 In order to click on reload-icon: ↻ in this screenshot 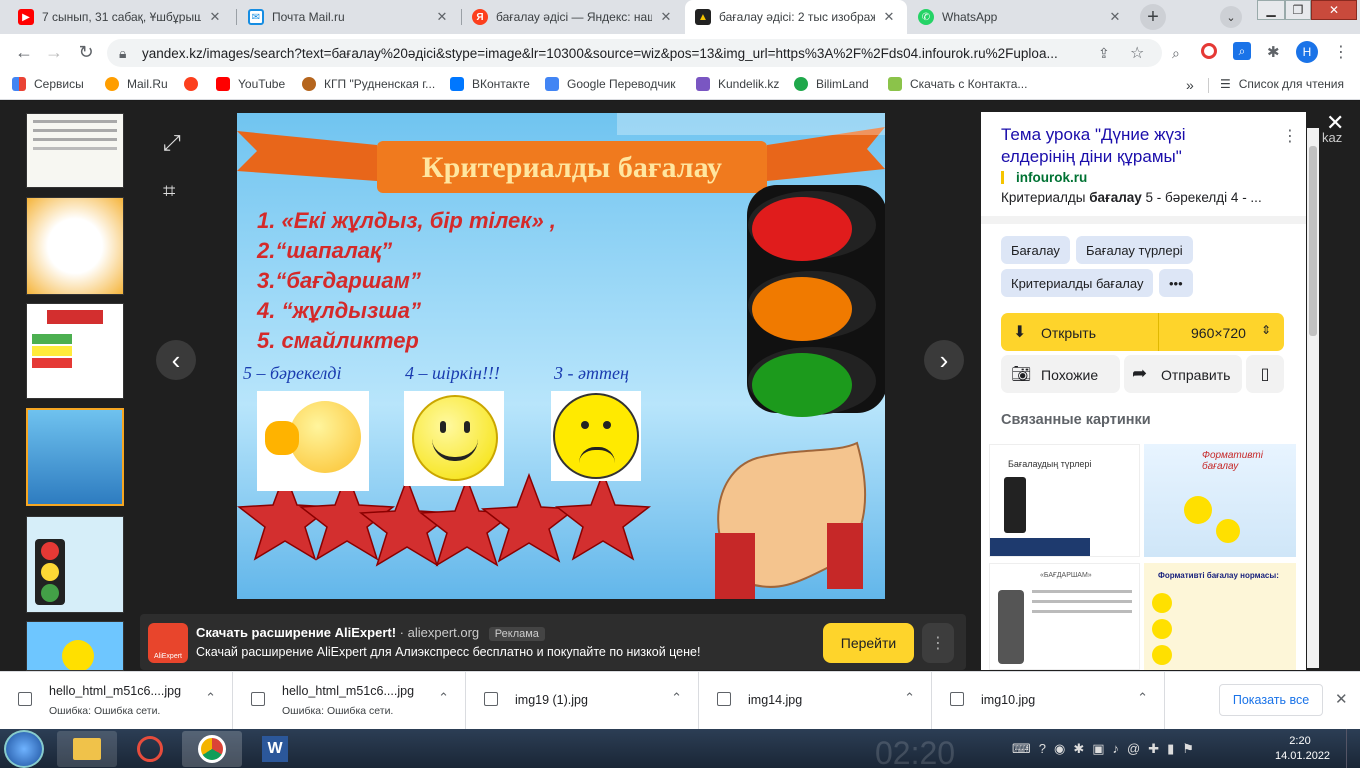, I will do `click(86, 52)`.